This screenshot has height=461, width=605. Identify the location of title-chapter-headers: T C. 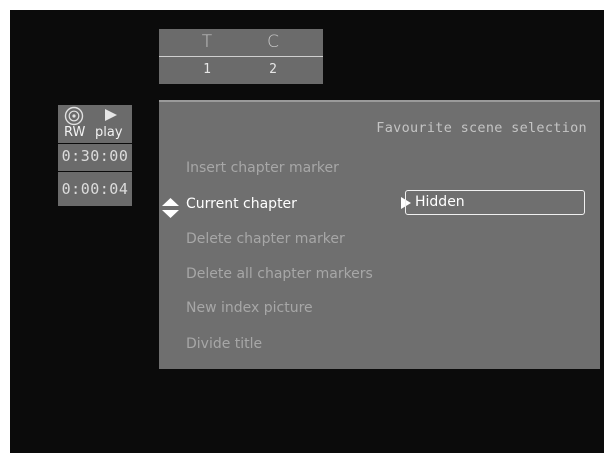
(241, 42).